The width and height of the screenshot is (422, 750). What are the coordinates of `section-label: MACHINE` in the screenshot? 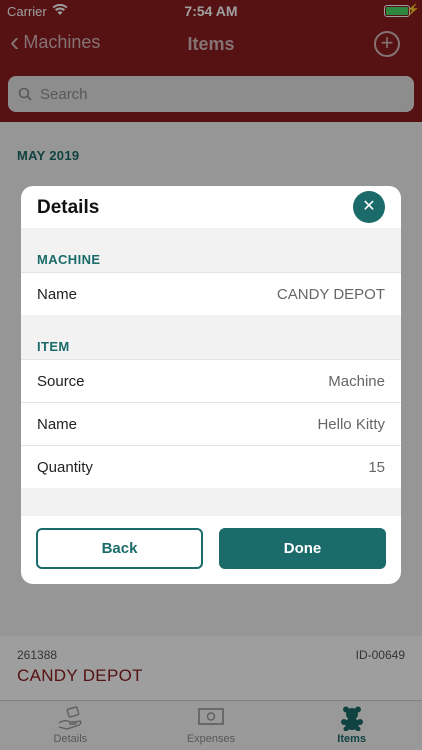 It's located at (69, 259).